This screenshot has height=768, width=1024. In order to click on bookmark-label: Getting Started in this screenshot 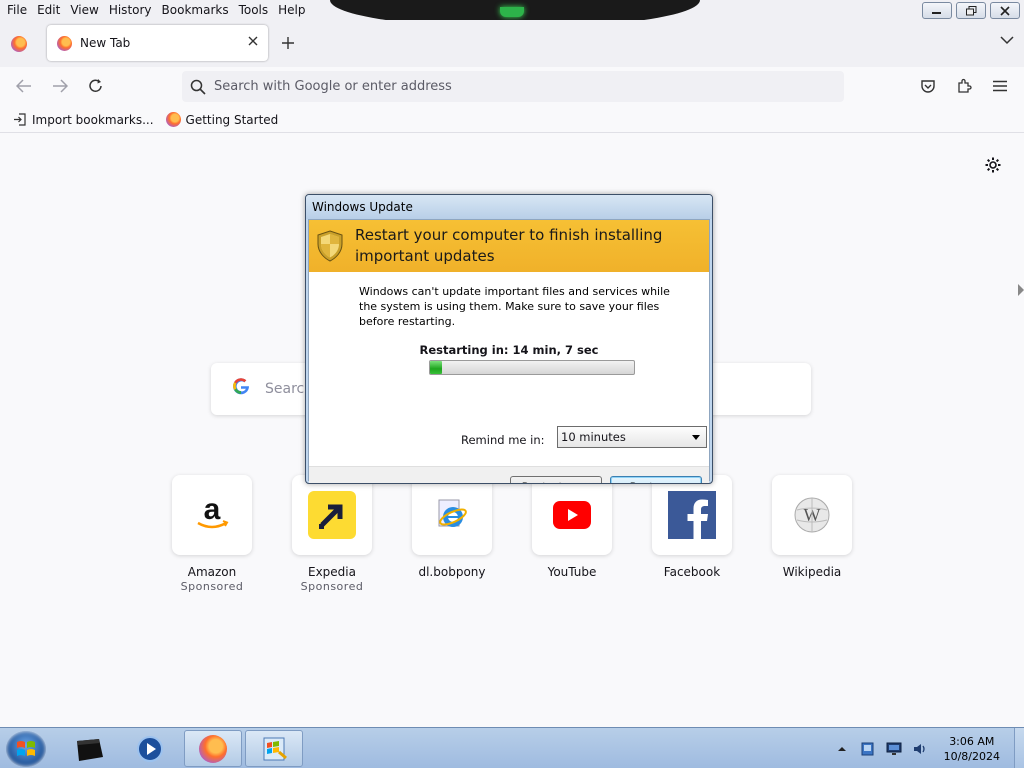, I will do `click(232, 119)`.